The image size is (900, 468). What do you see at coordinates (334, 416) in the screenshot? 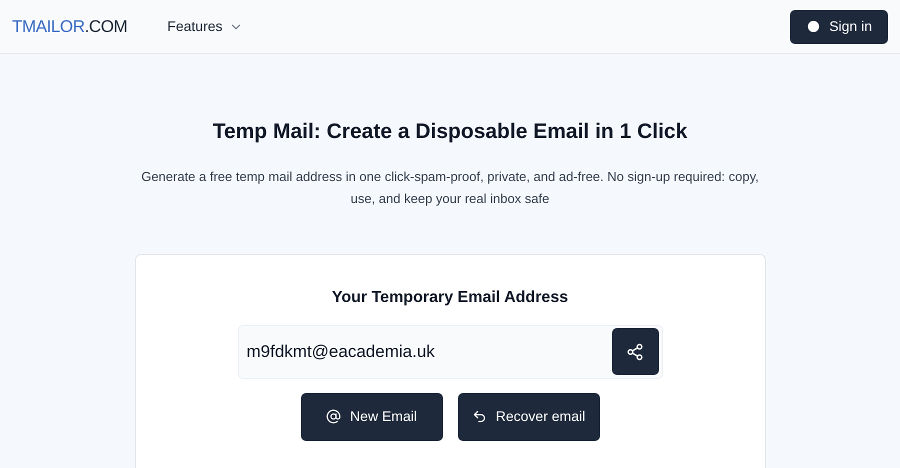
I see `at-sign-icon` at bounding box center [334, 416].